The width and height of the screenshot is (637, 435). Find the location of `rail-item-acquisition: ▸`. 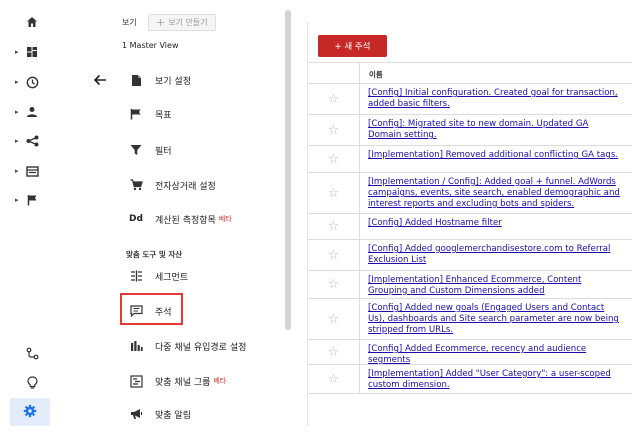

rail-item-acquisition: ▸ is located at coordinates (31, 141).